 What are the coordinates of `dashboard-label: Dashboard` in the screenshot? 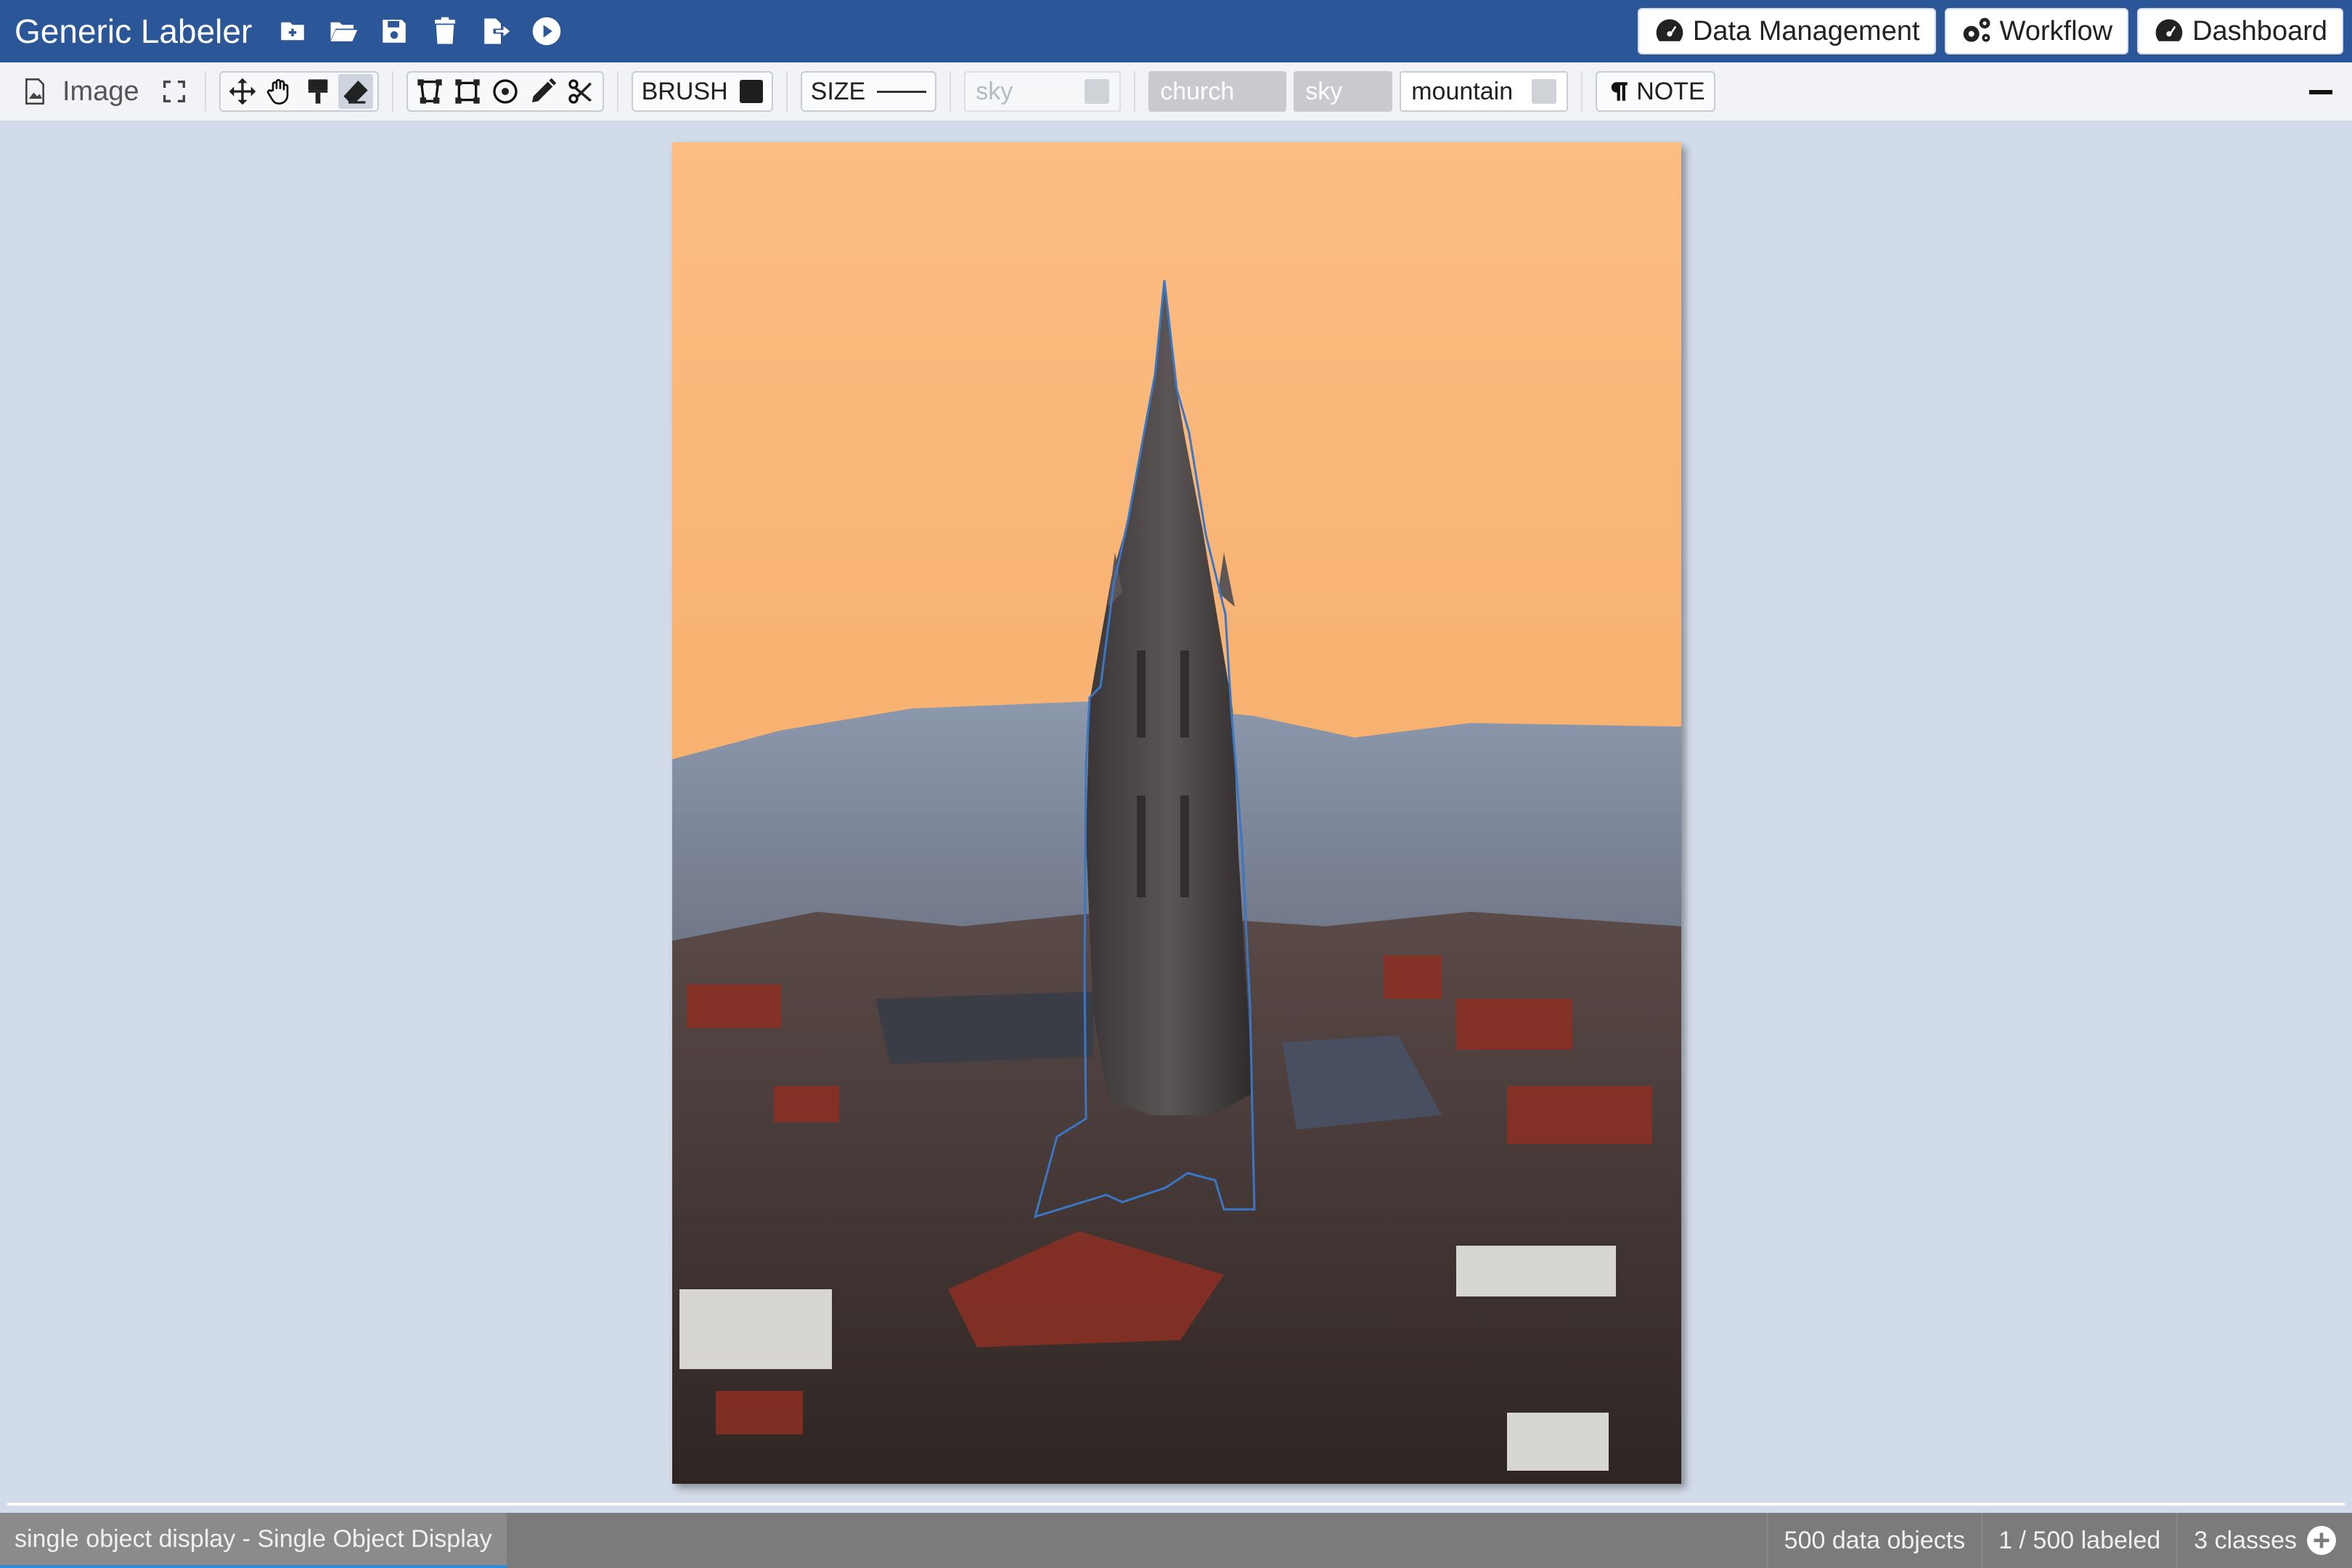 It's located at (2260, 31).